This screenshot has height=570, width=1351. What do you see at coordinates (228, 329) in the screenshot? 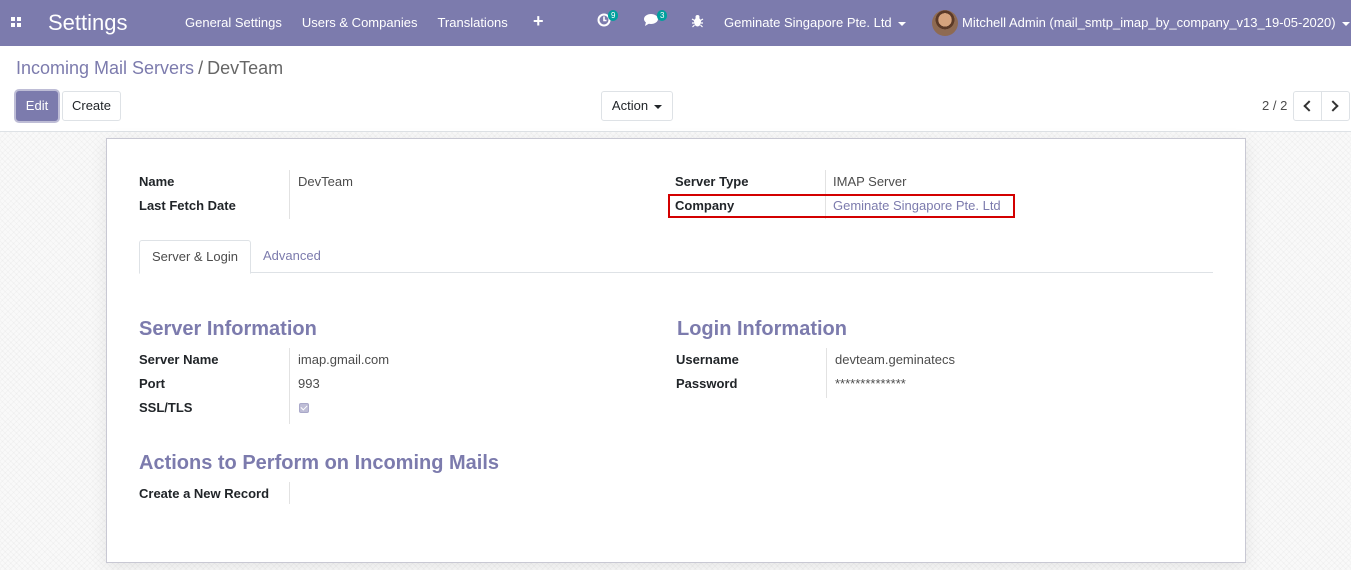
I see `server-information-title: Server Information` at bounding box center [228, 329].